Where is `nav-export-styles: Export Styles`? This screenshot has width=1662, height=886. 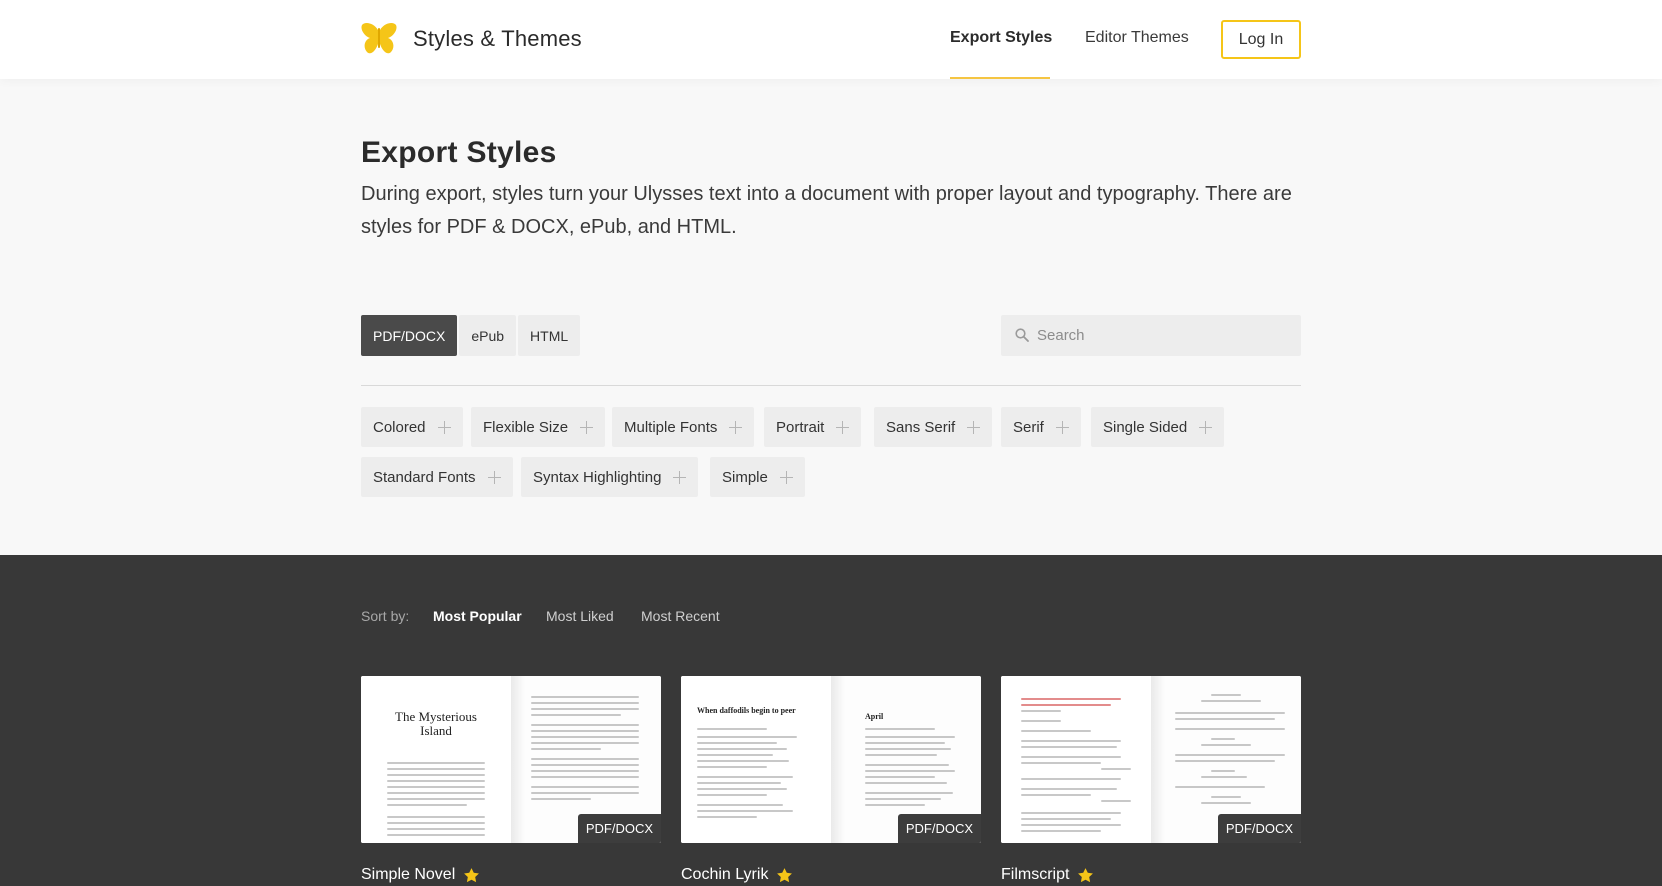 nav-export-styles: Export Styles is located at coordinates (1001, 38).